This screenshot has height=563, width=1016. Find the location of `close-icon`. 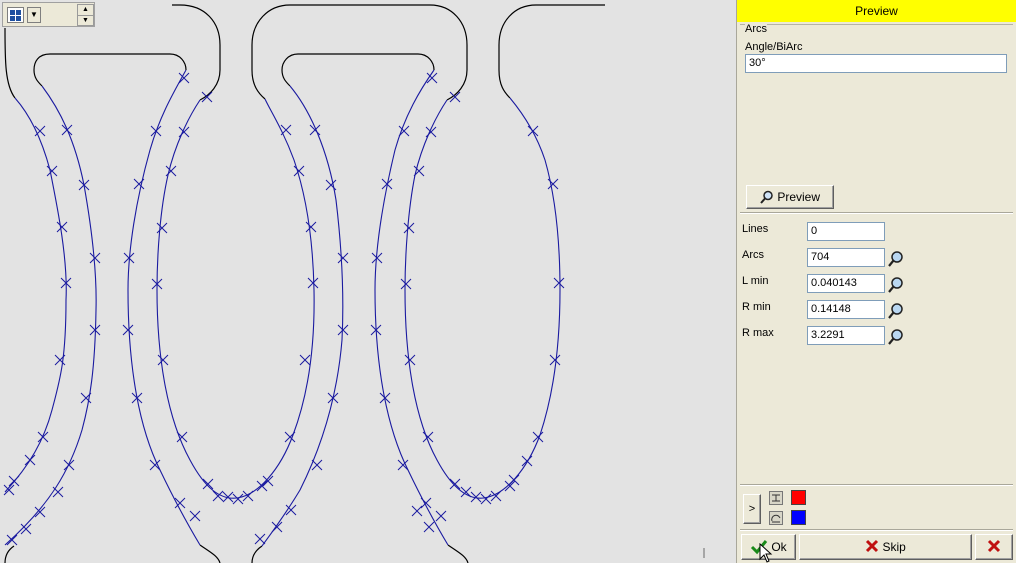

close-icon is located at coordinates (994, 546).